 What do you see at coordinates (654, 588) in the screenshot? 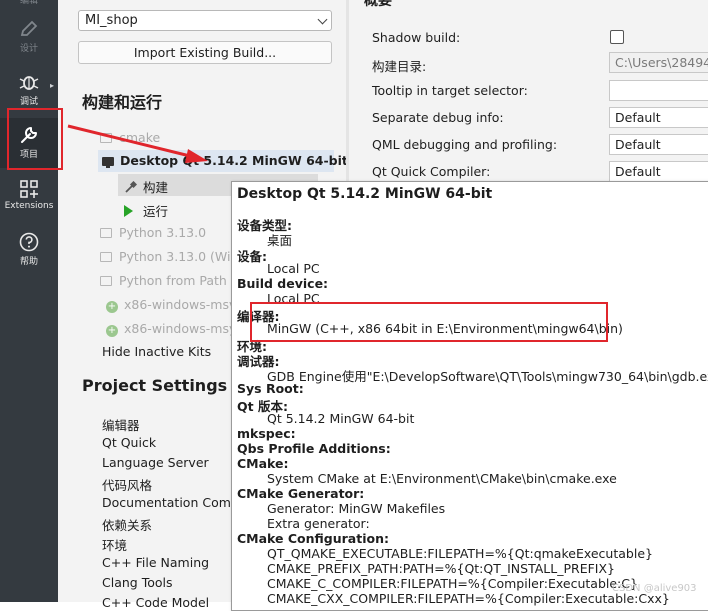
I see `watermark: CSDN @alive903` at bounding box center [654, 588].